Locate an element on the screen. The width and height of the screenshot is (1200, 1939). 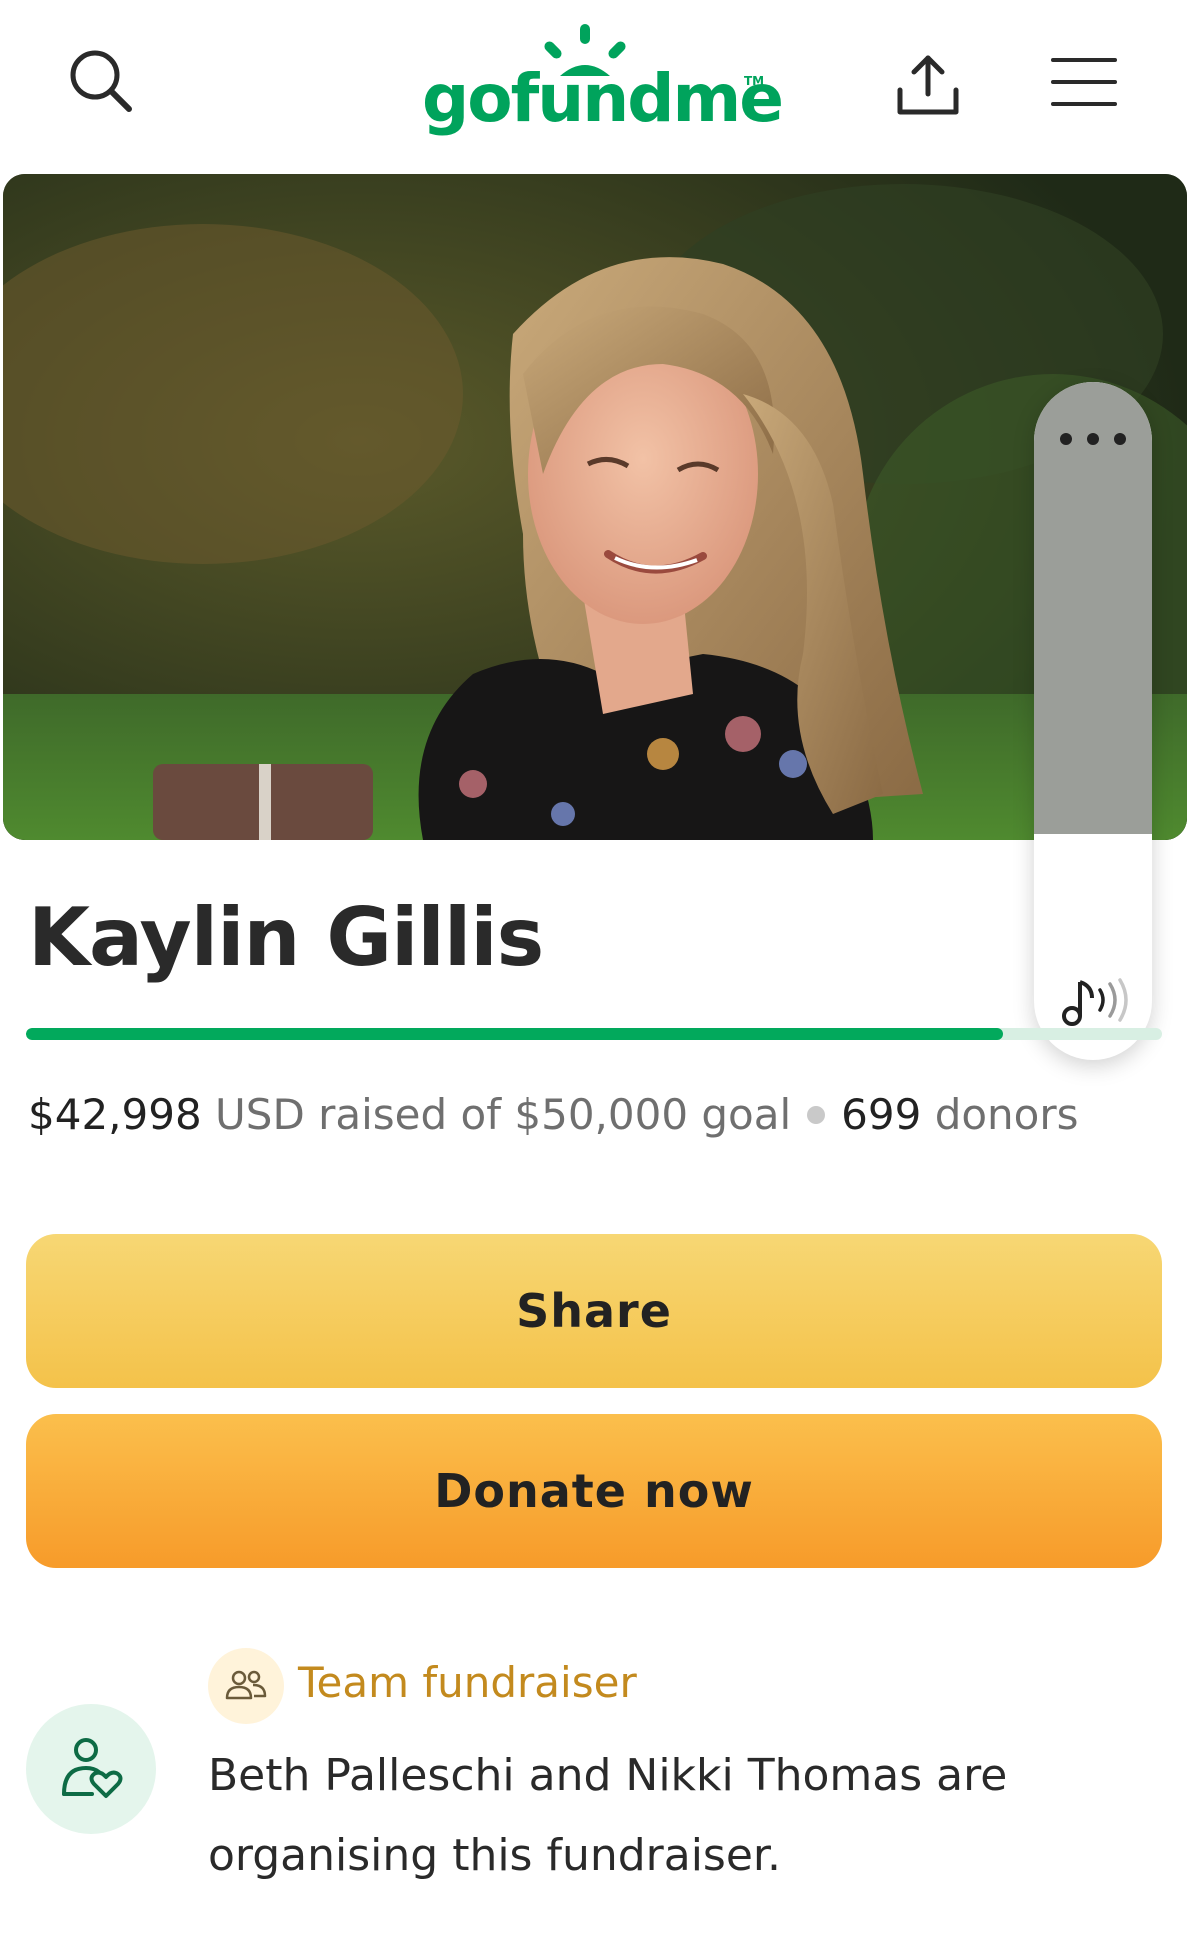
search-button is located at coordinates (101, 81).